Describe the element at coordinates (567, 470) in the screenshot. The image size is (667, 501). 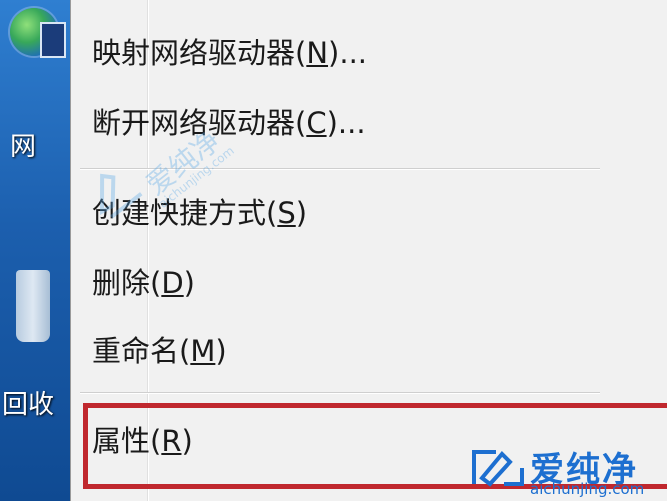
I see `watermark-corner: 爱纯净 aichunjing.com` at that location.